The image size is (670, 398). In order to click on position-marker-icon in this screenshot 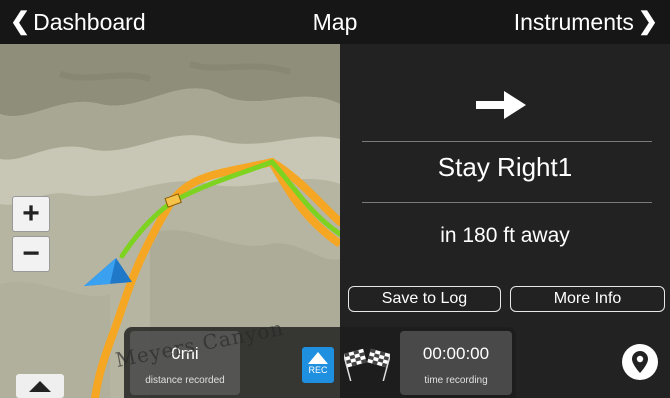, I will do `click(108, 272)`.